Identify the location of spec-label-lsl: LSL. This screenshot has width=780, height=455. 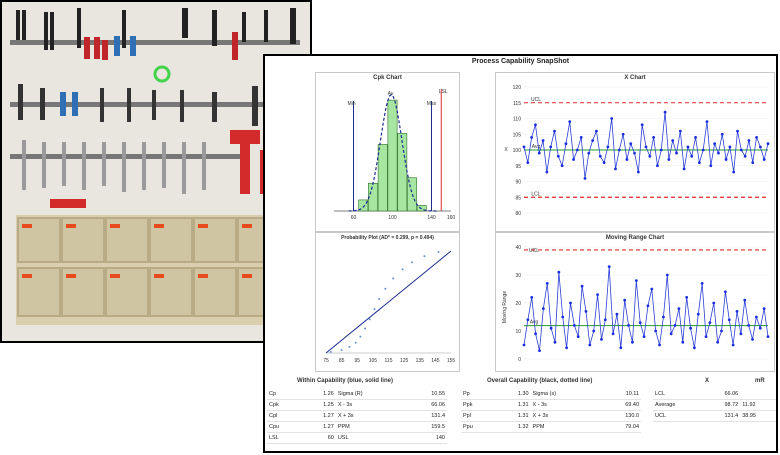
(443, 92).